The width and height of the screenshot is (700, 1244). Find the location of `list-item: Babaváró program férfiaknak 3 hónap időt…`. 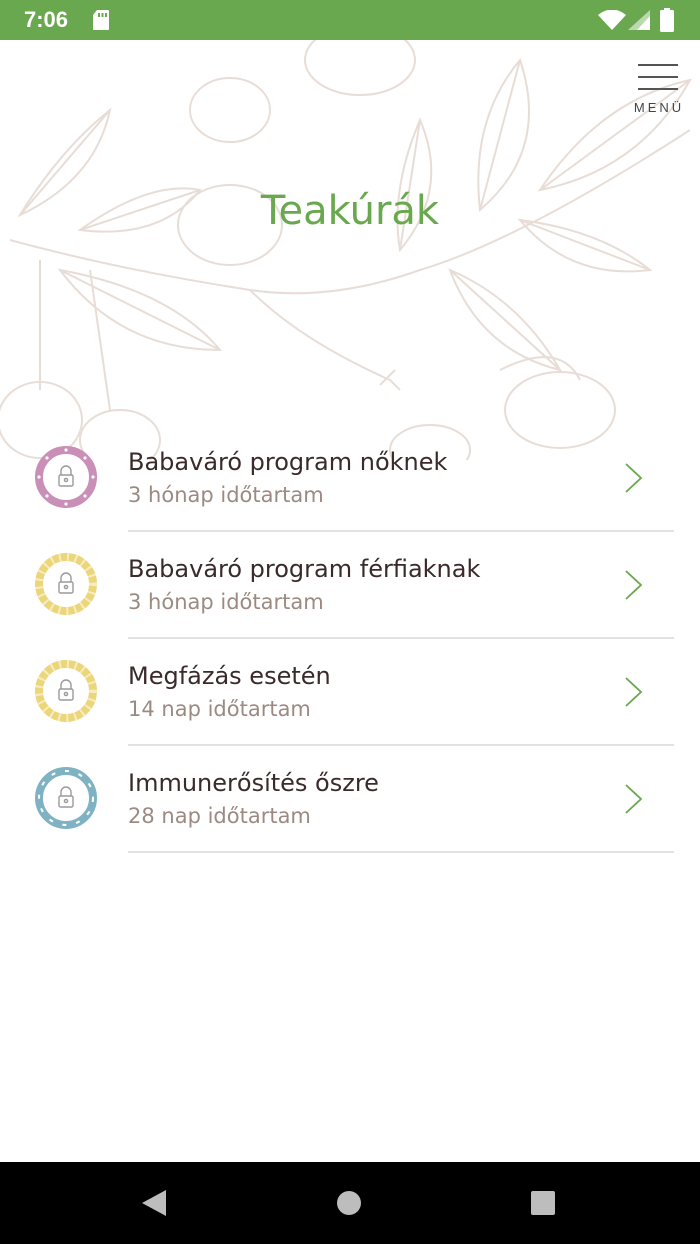

list-item: Babaváró program férfiaknak 3 hónap időt… is located at coordinates (350, 585).